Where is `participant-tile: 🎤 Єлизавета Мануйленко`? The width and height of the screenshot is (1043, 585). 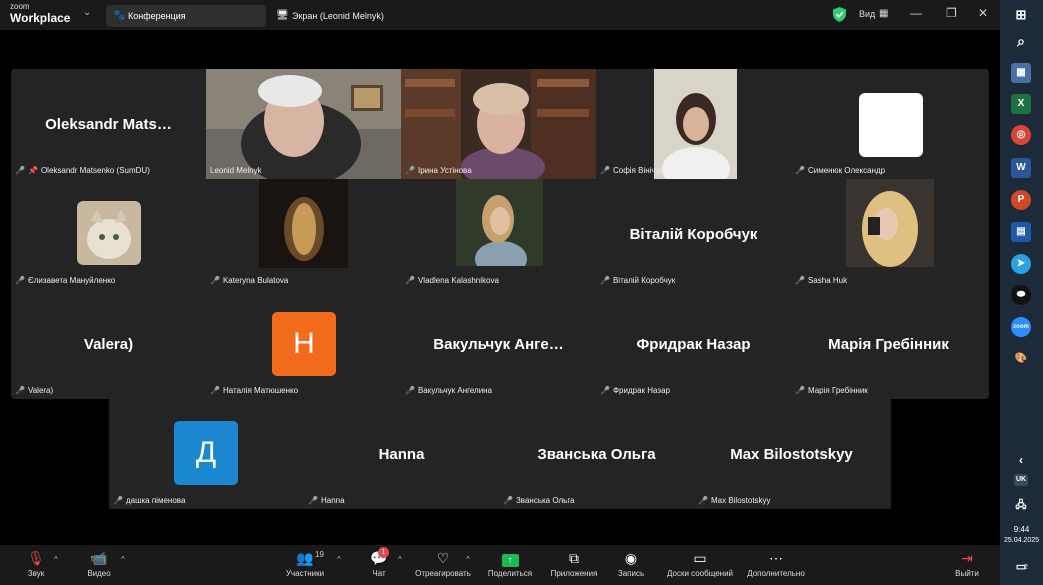
participant-tile: 🎤 Єлизавета Мануйленко is located at coordinates (108, 234).